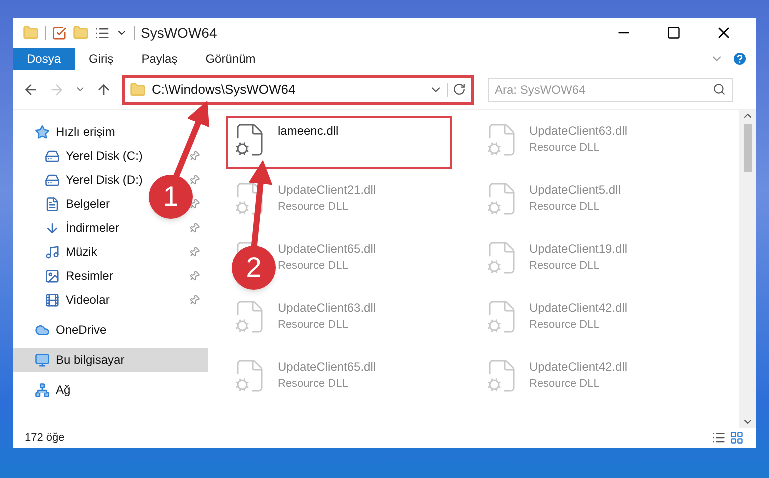 The height and width of the screenshot is (478, 769). Describe the element at coordinates (110, 390) in the screenshot. I see `sidebar-item: Ağ` at that location.